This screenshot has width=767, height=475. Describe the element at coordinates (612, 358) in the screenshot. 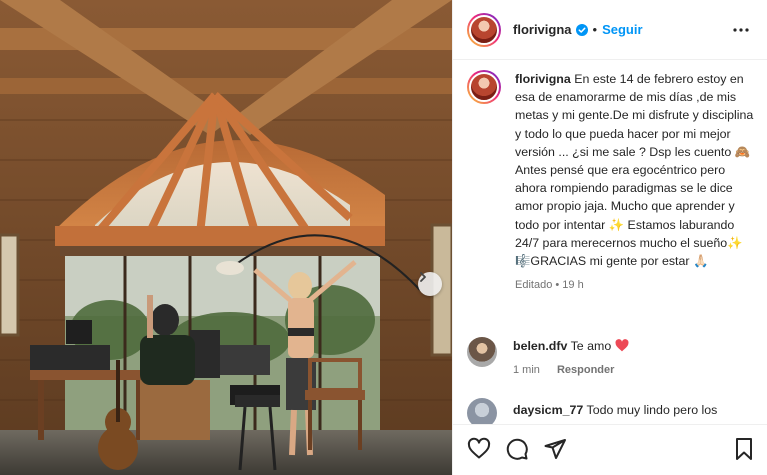

I see `comment-item: belen.dfv Te amo 1 min Responder` at that location.